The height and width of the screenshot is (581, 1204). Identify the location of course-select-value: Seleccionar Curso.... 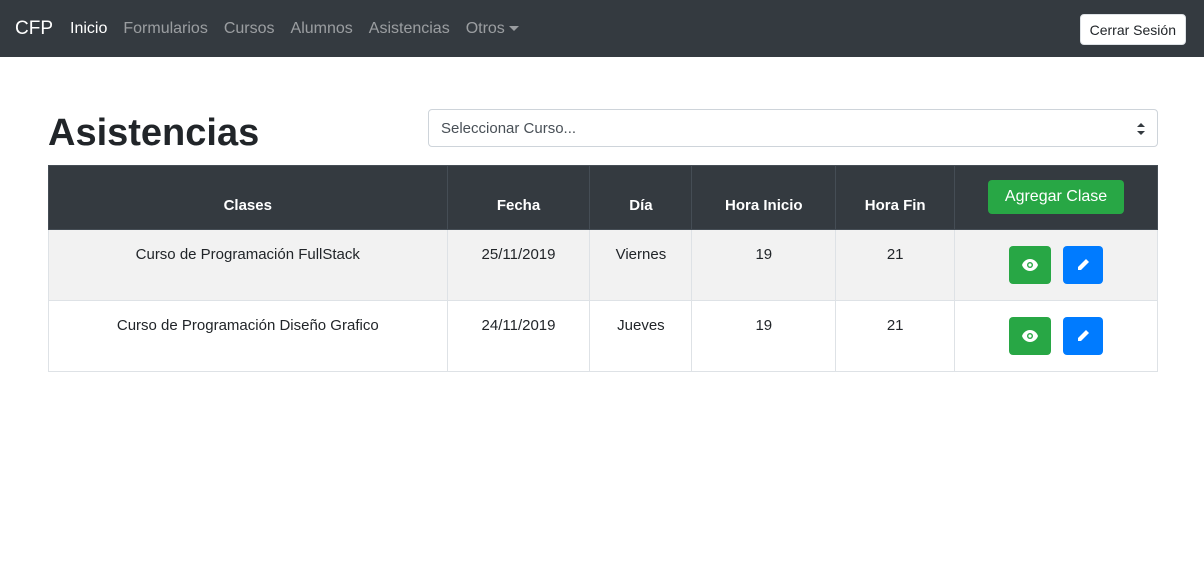
(509, 128).